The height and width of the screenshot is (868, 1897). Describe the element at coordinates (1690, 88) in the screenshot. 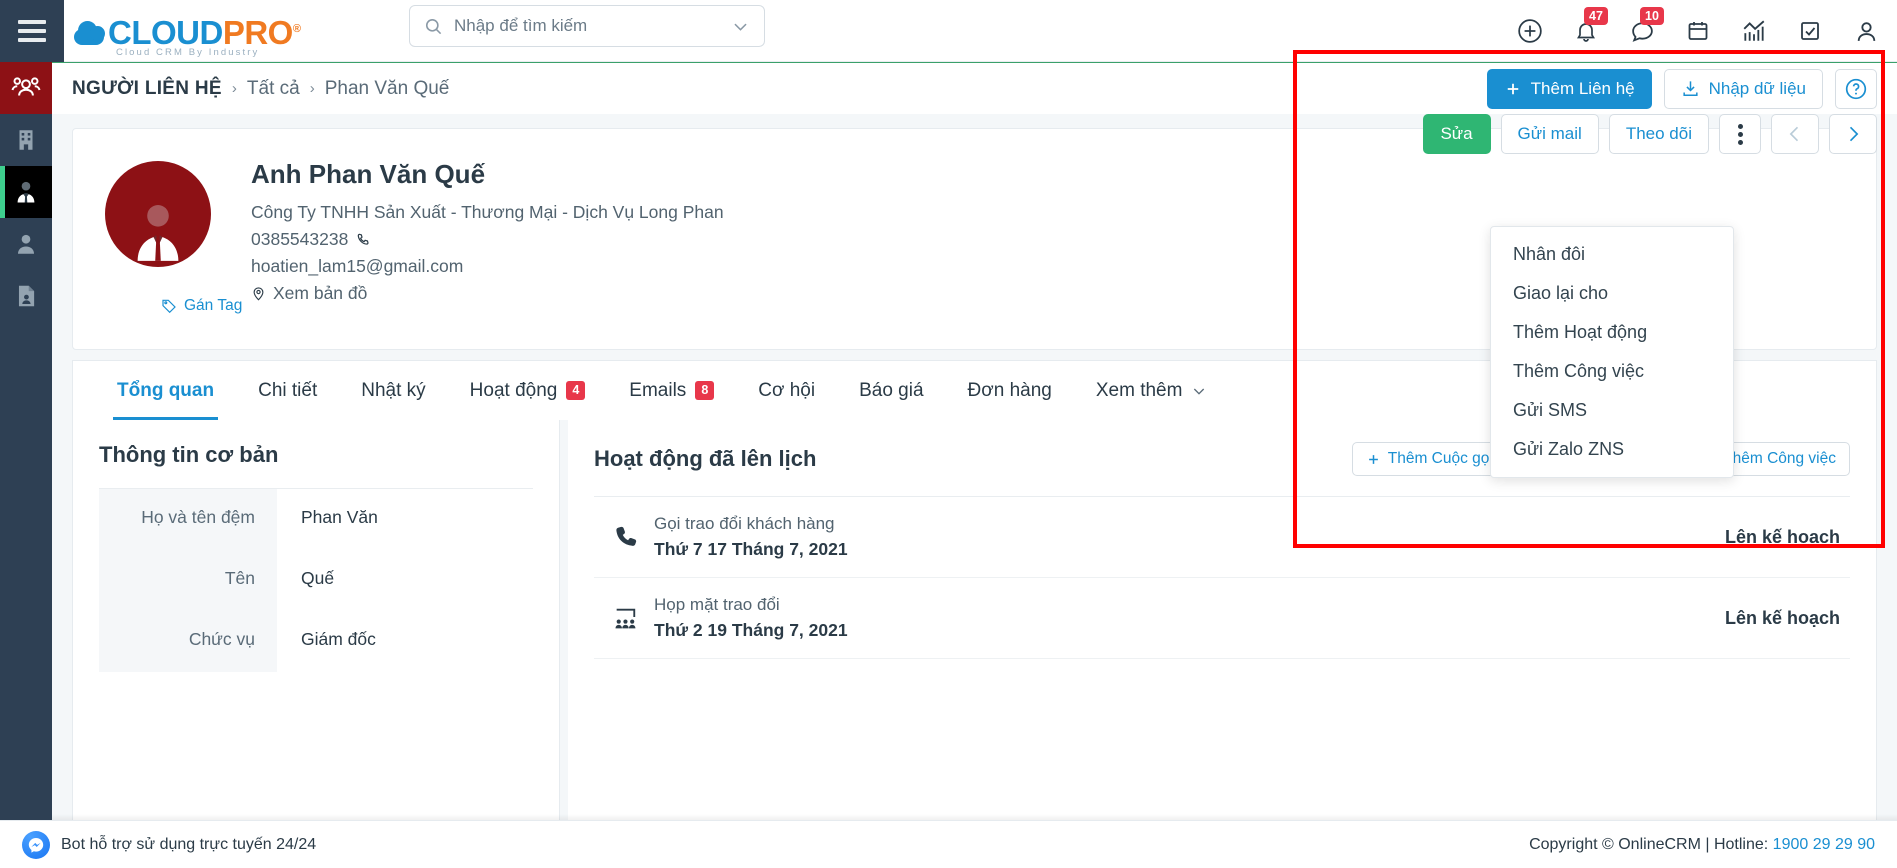

I see `download-icon` at that location.